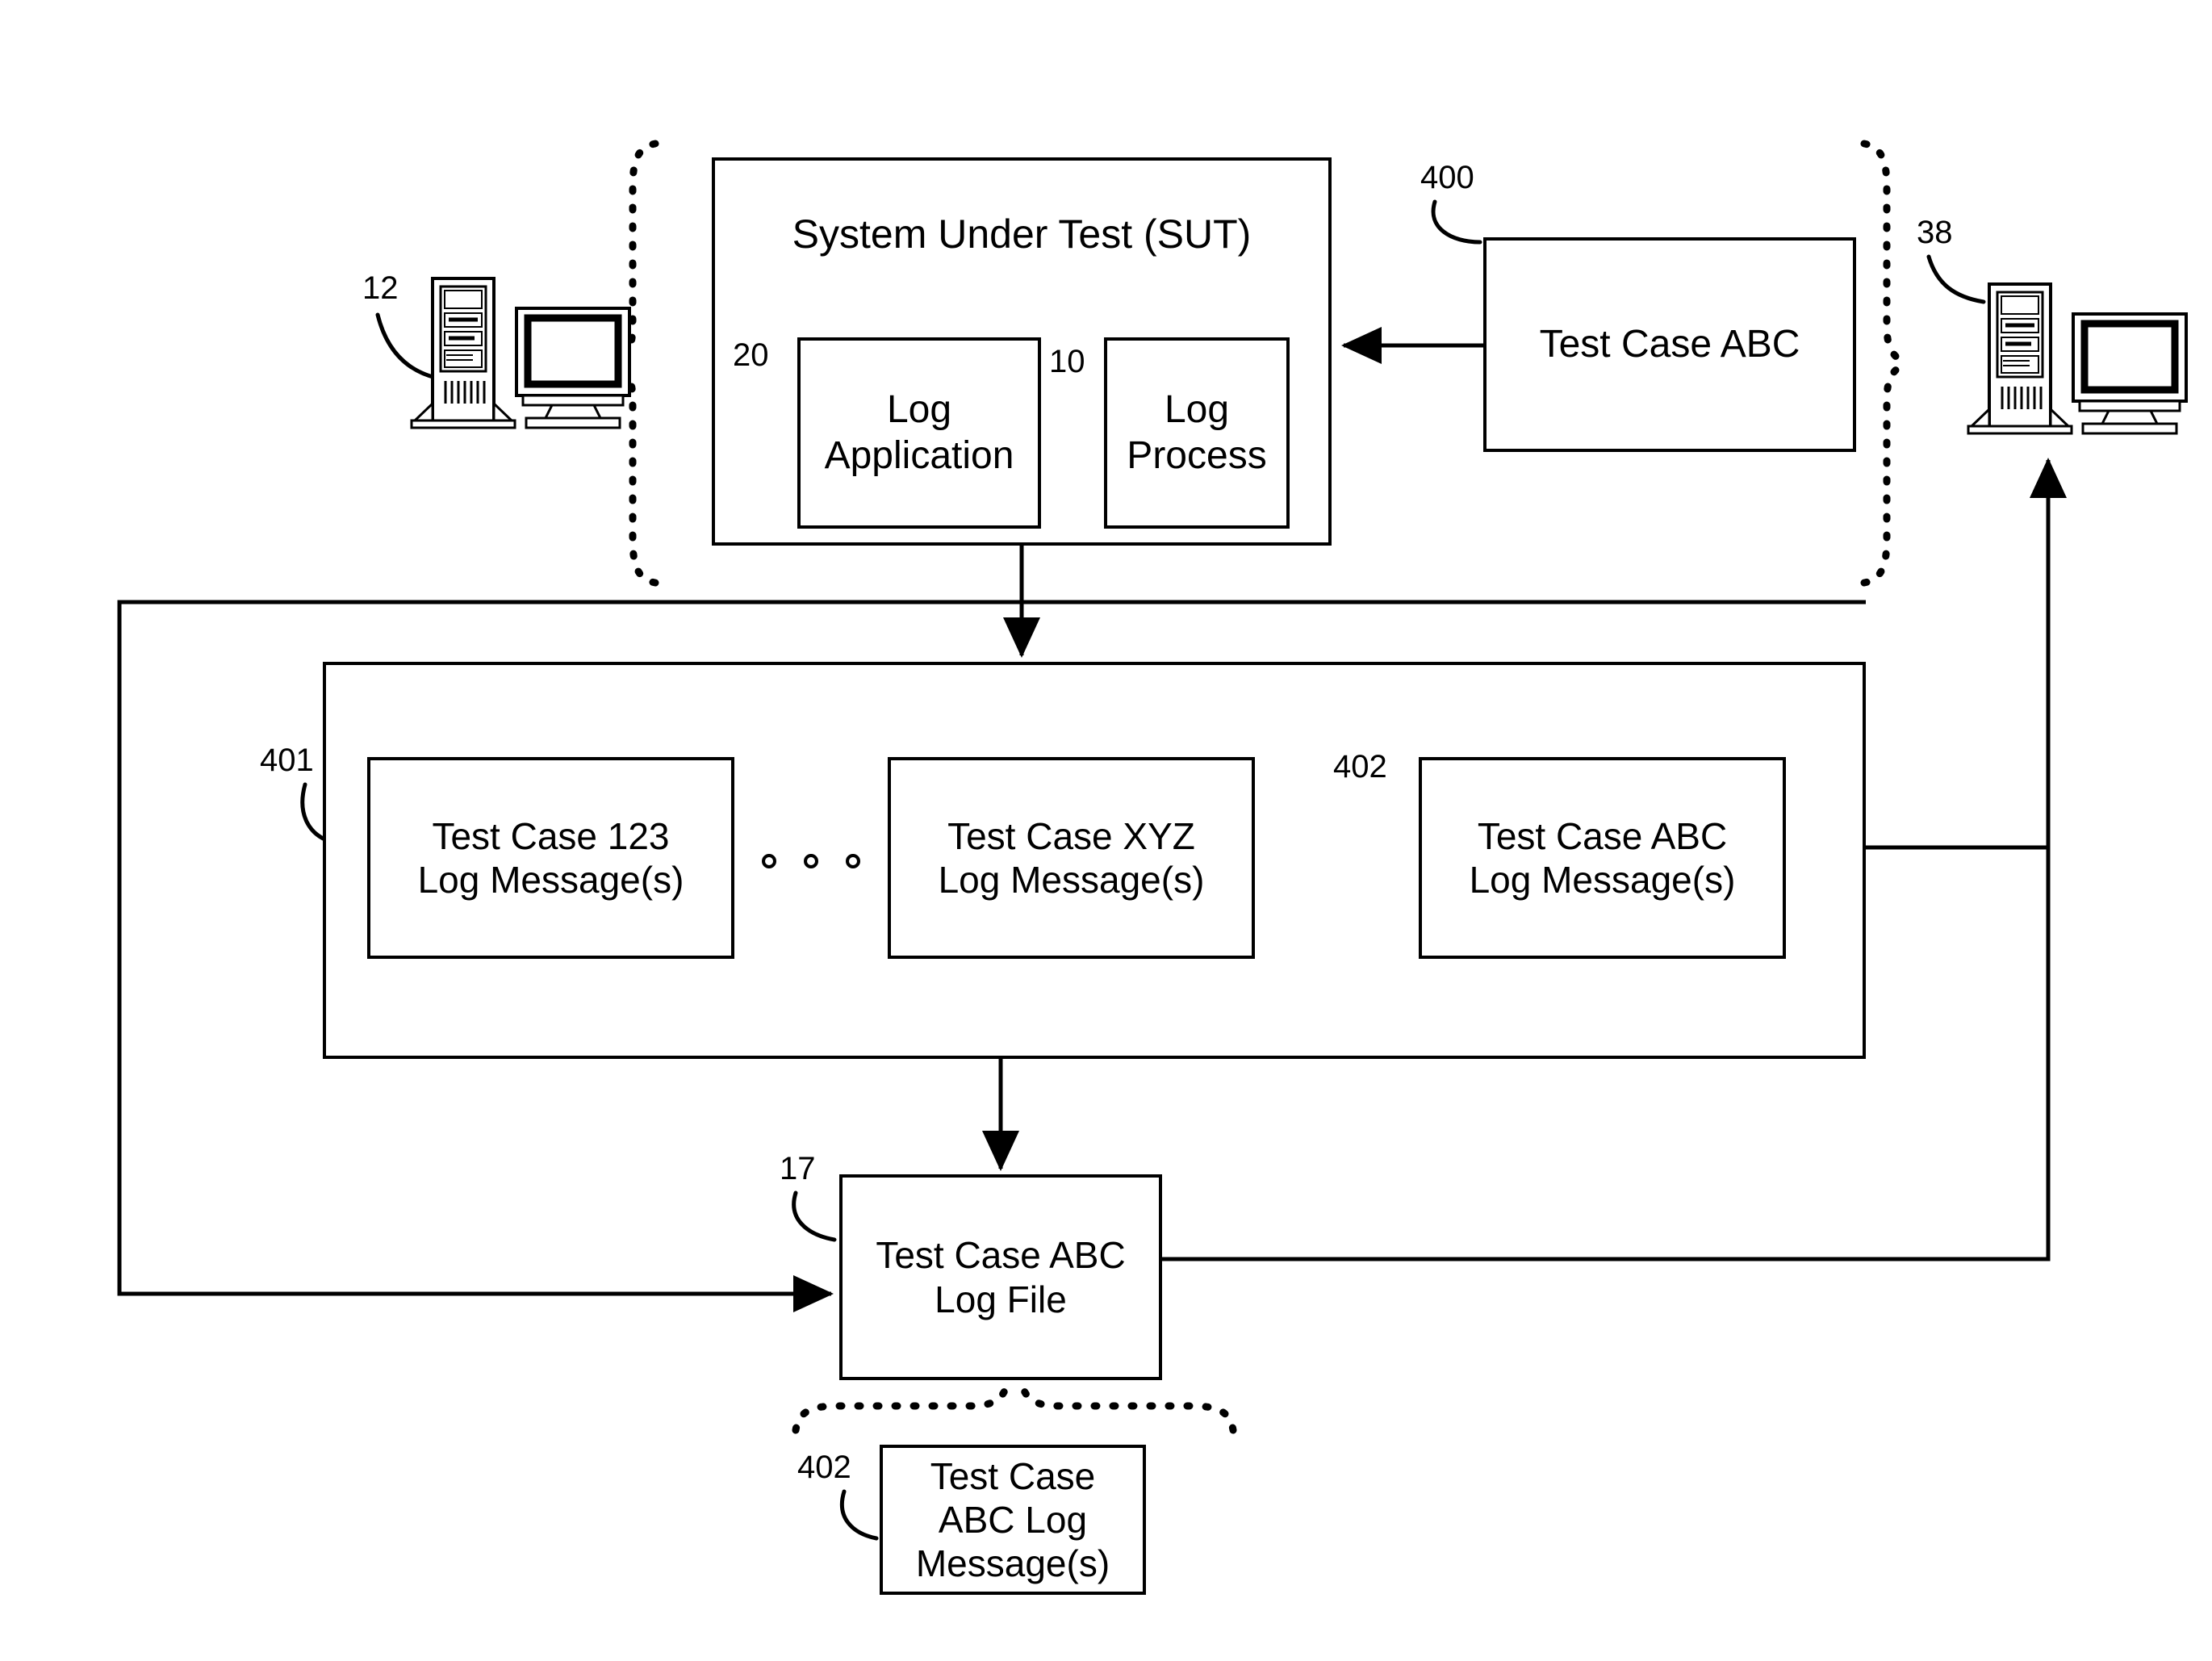  I want to click on log-file-detail-box: Test Case ABC Log Message(s), so click(1013, 1520).